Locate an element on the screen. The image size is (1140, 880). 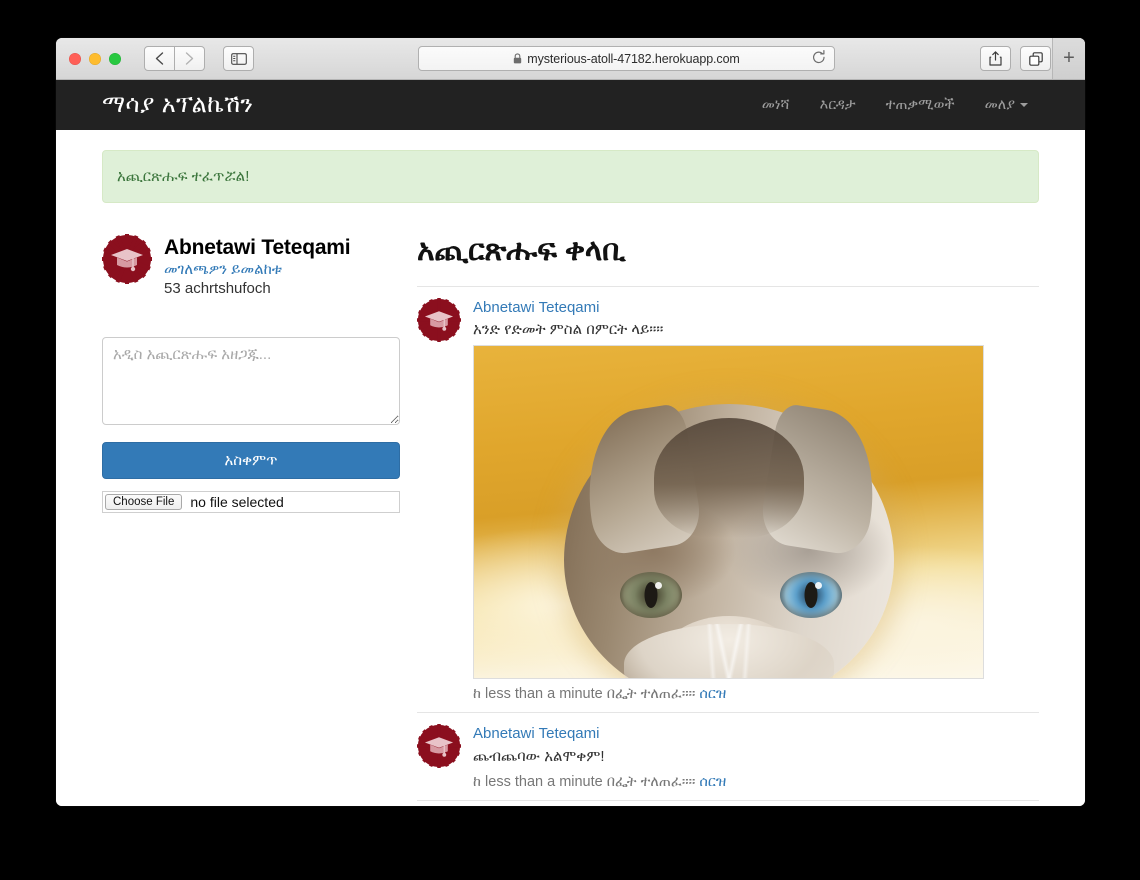
forward-button is located at coordinates (190, 58).